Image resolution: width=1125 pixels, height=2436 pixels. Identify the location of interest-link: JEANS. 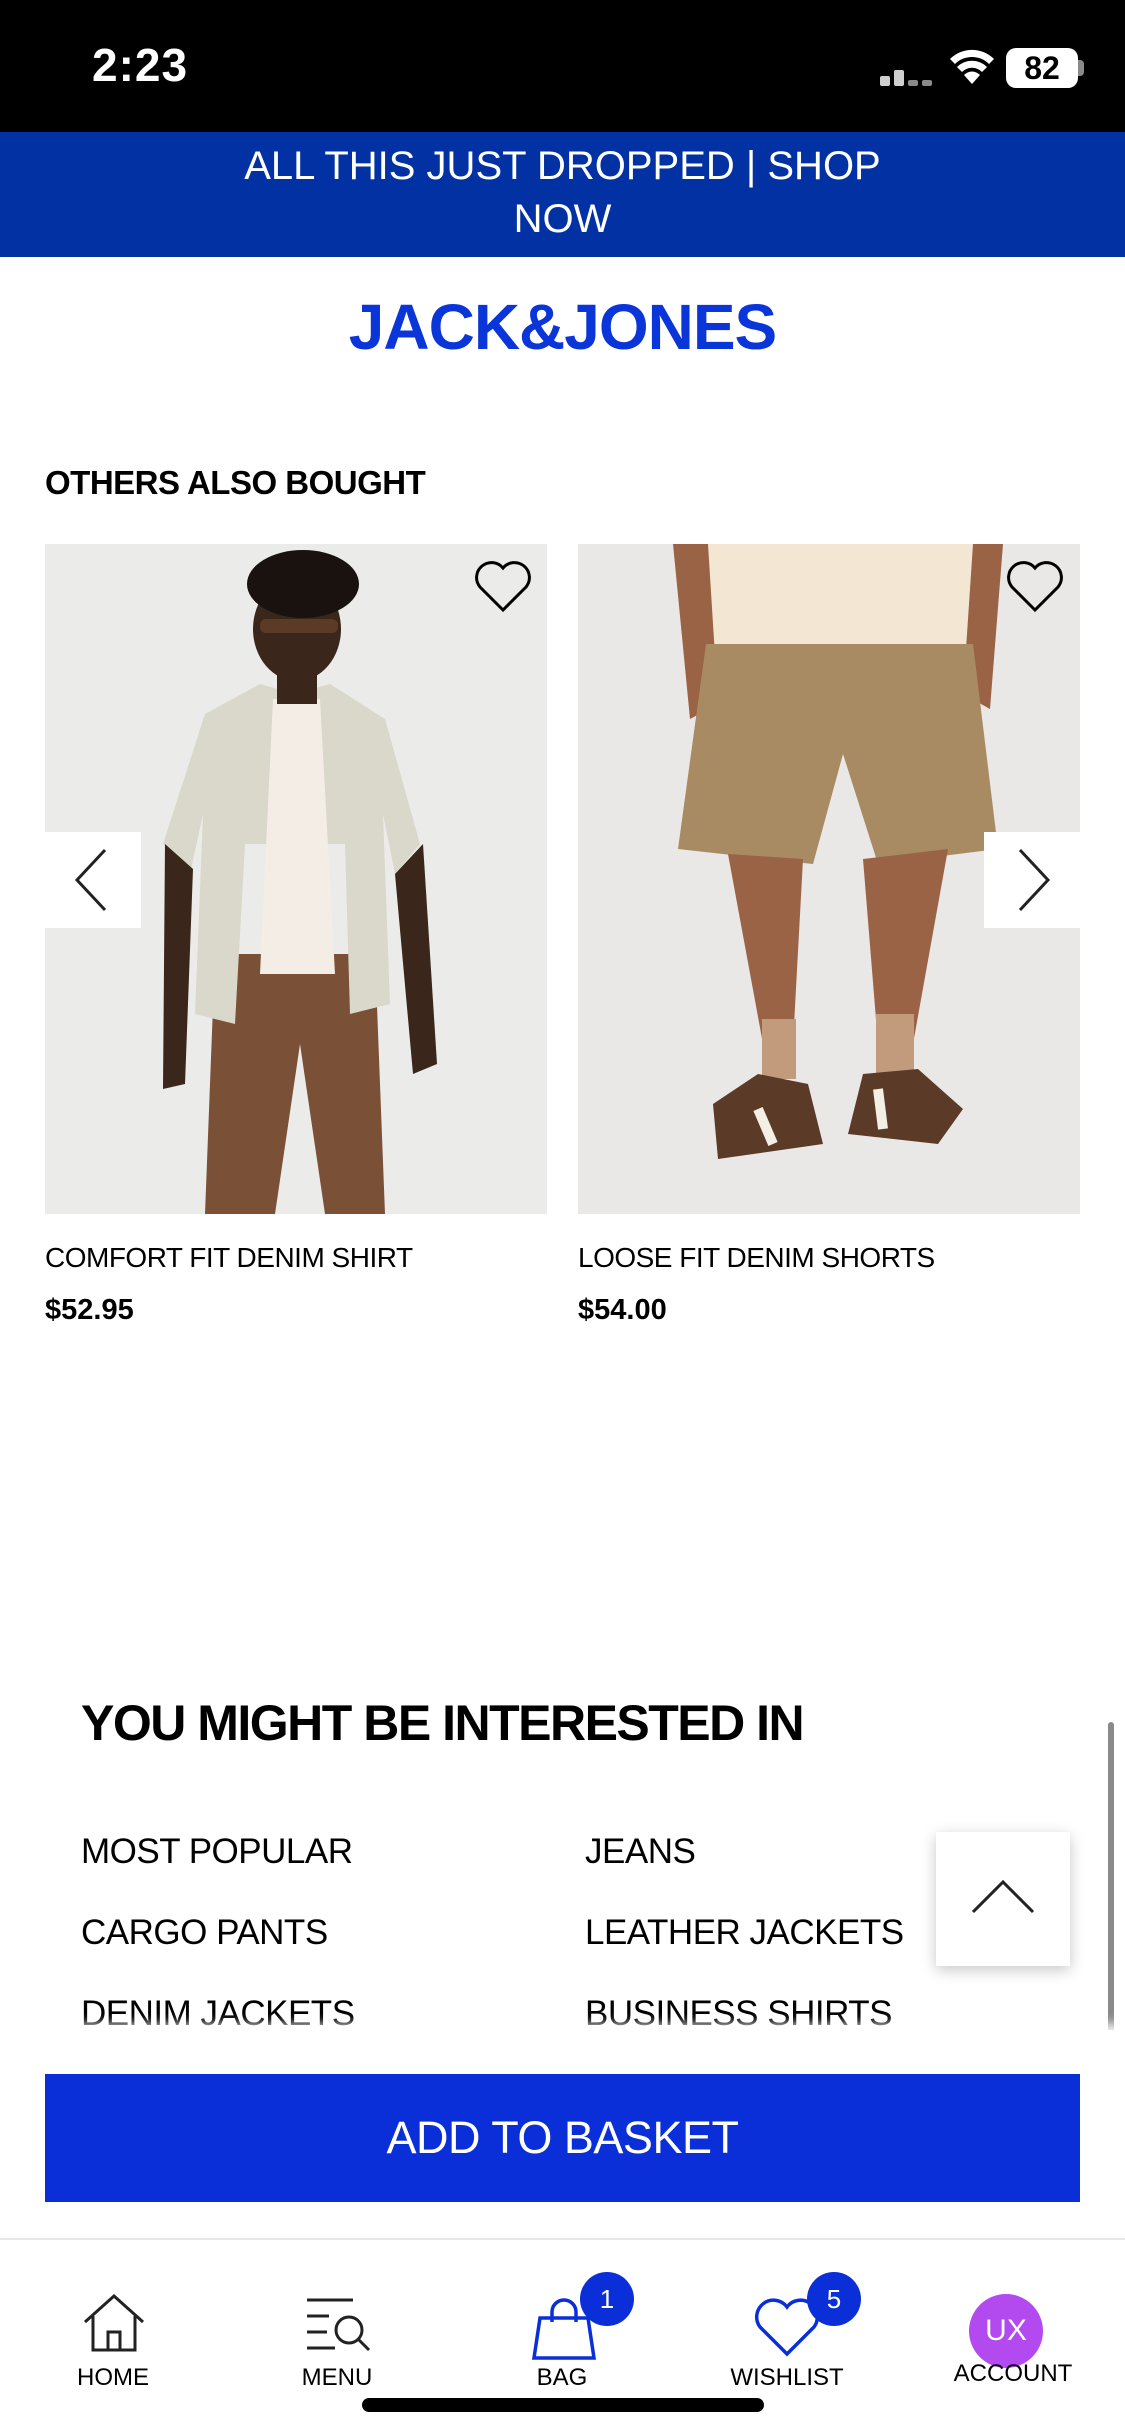
(640, 1852).